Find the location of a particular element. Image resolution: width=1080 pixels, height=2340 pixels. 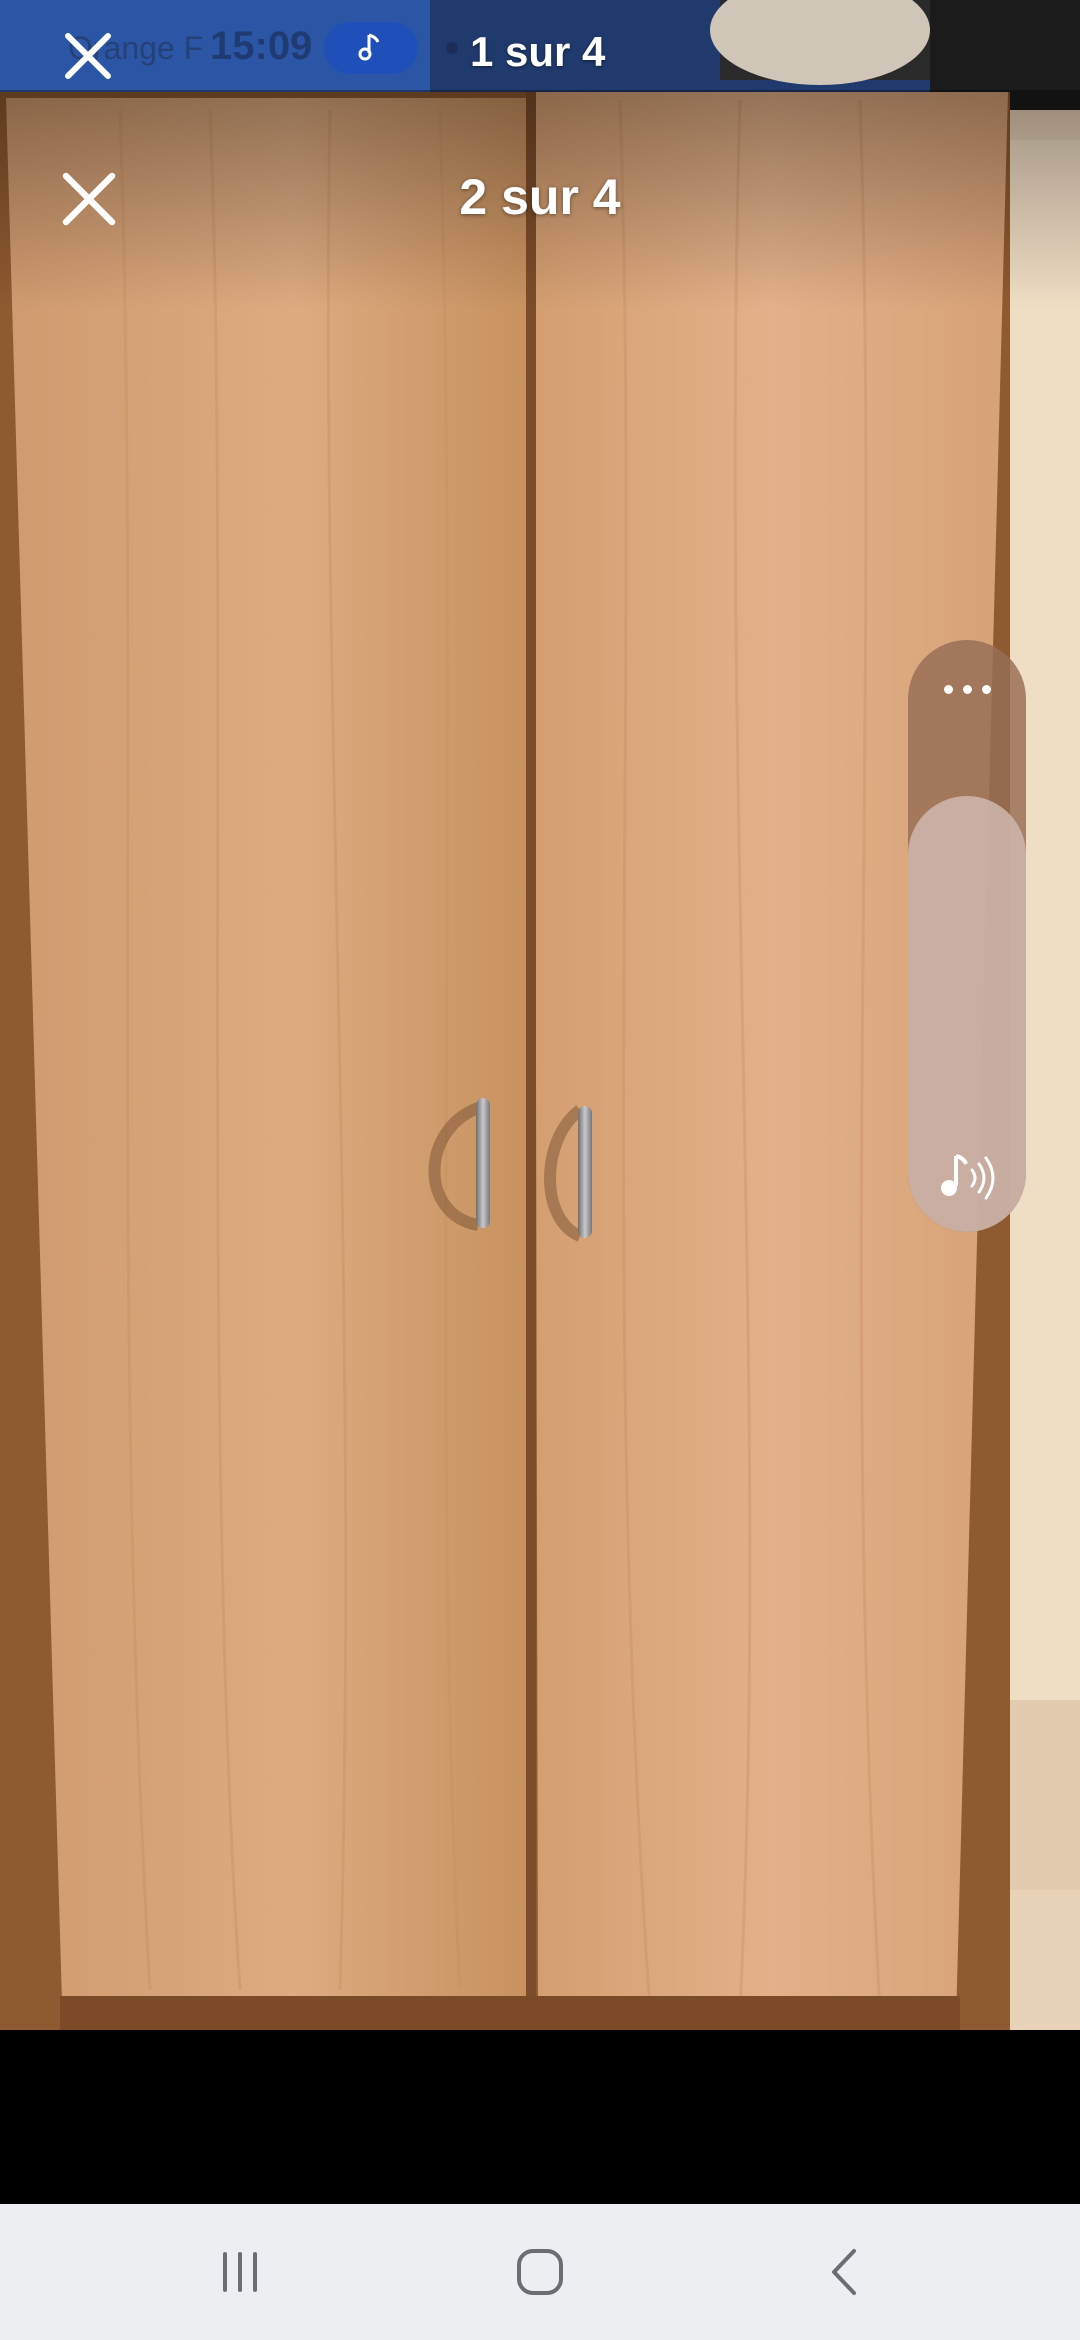

navigation-bar is located at coordinates (540, 2272).